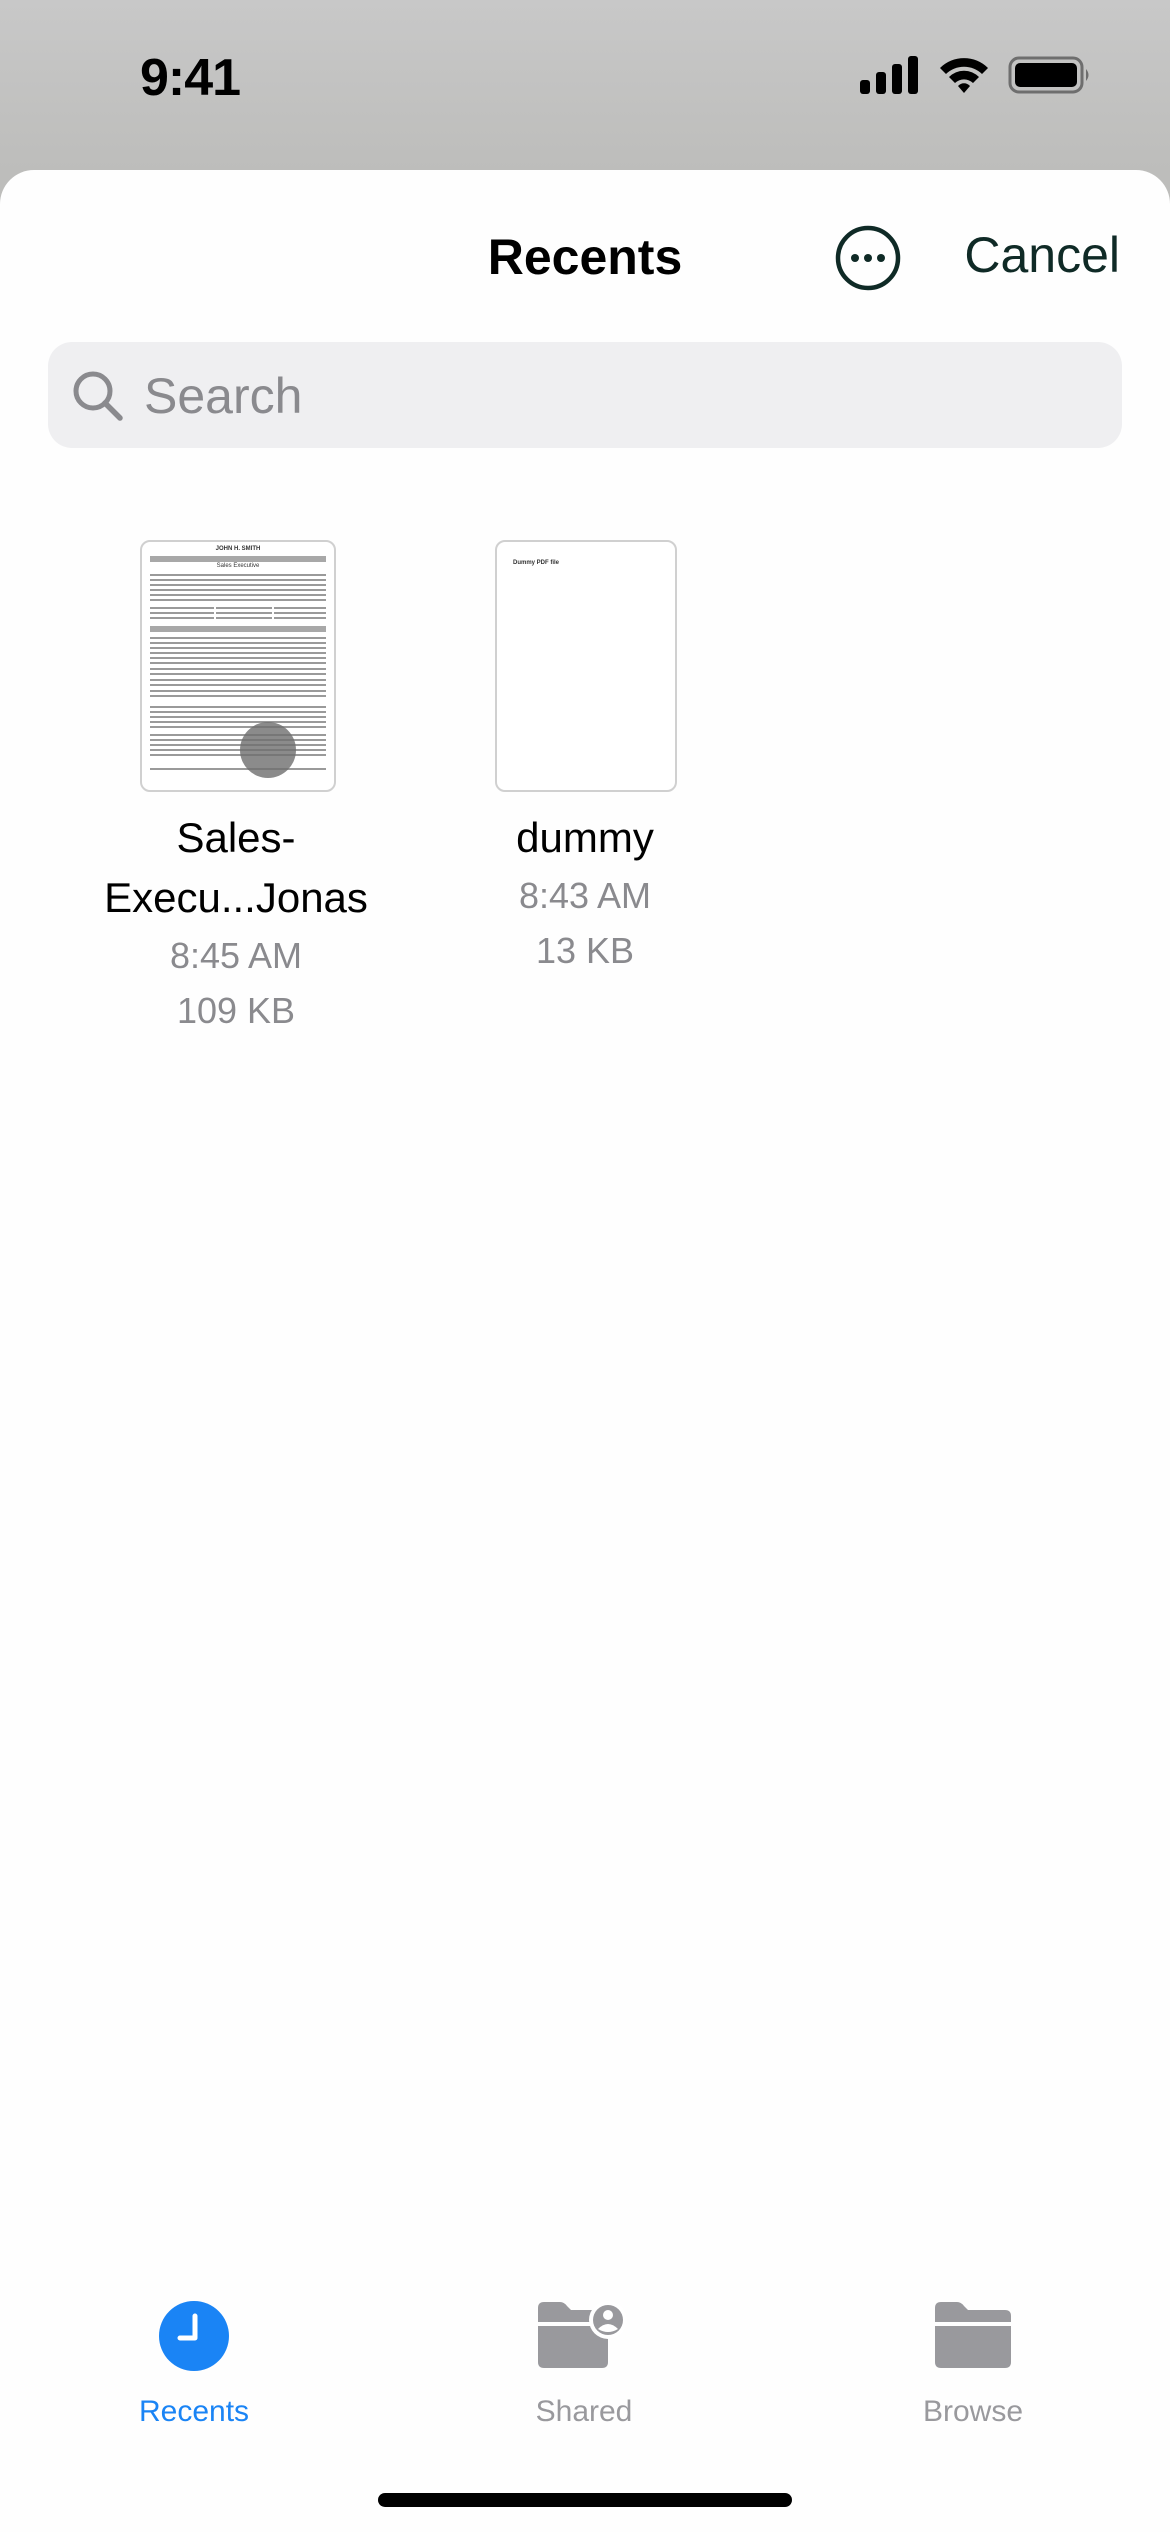  Describe the element at coordinates (889, 75) in the screenshot. I see `cellular-signal-icon` at that location.